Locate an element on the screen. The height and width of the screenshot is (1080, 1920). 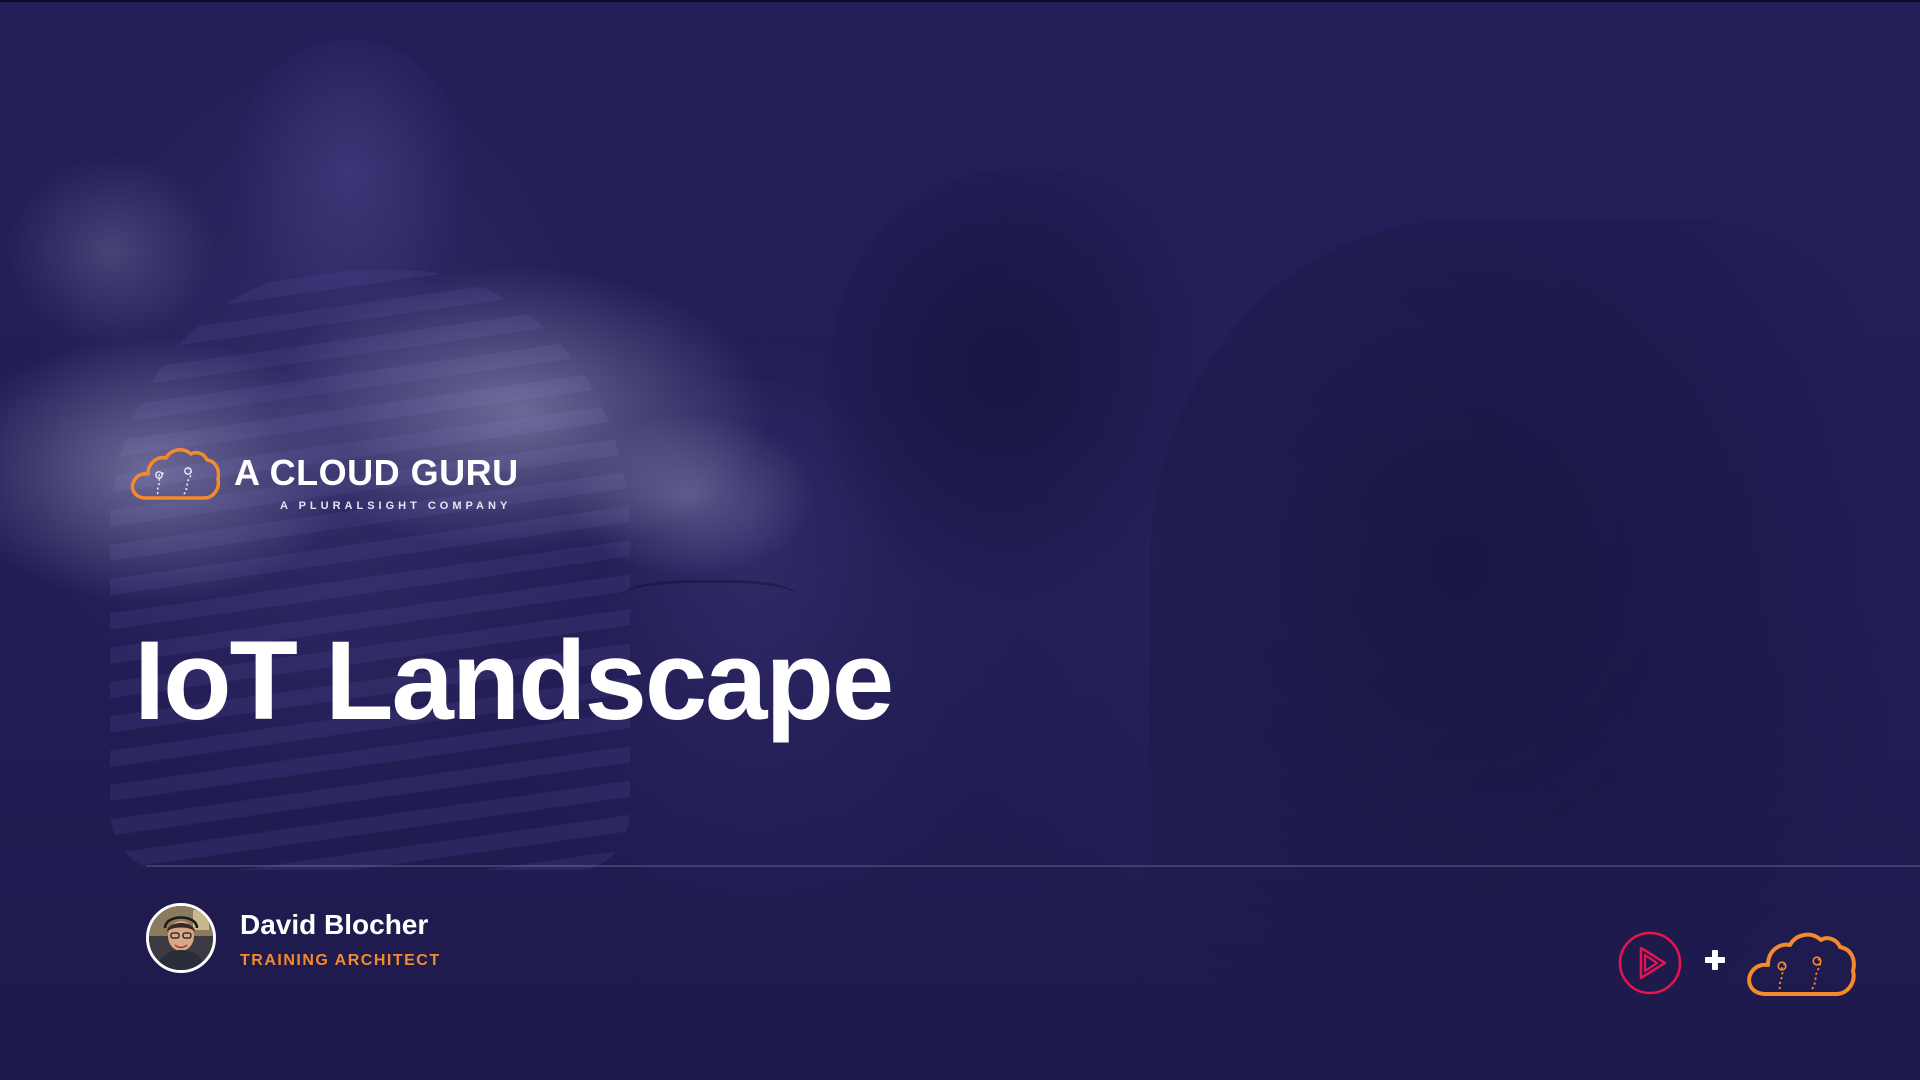
brand-logo: A CLOUD GURU A PLURALSIGHT COMPANY is located at coordinates (338, 484).